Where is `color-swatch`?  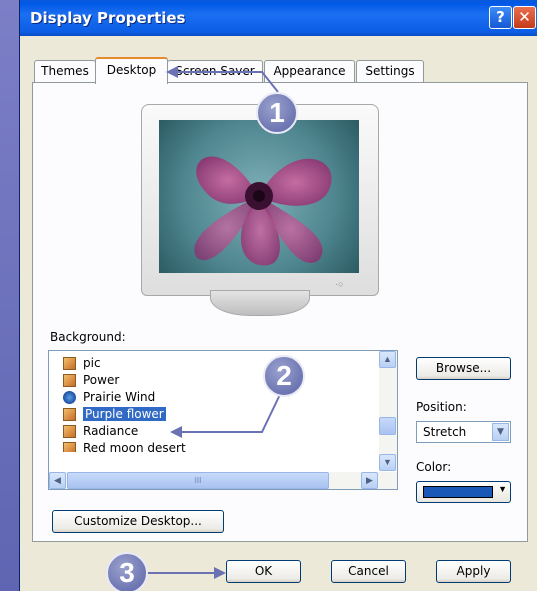 color-swatch is located at coordinates (458, 492).